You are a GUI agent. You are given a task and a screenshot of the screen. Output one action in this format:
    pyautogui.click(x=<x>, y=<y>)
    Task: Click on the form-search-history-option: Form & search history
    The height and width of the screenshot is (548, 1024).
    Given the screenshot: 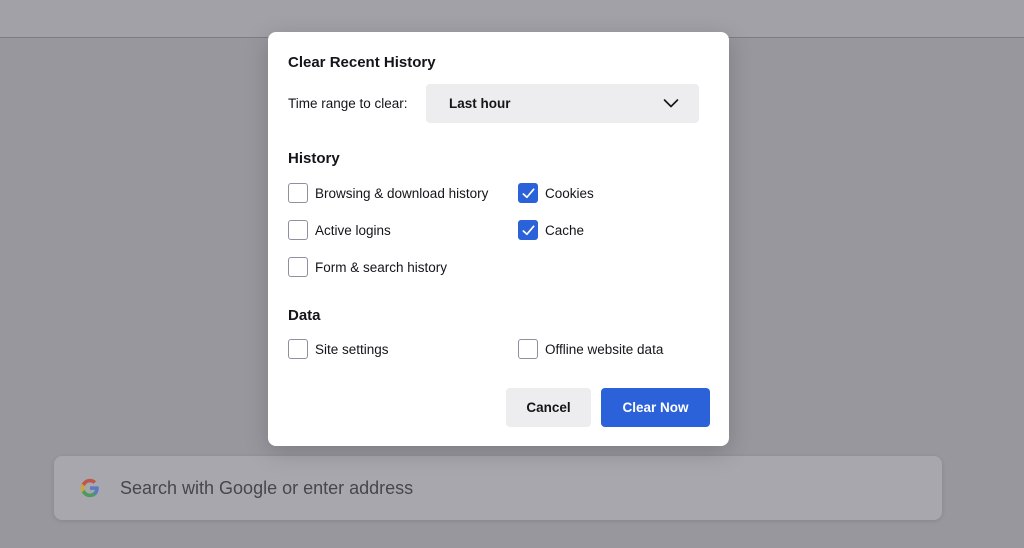 What is the action you would take?
    pyautogui.click(x=367, y=267)
    